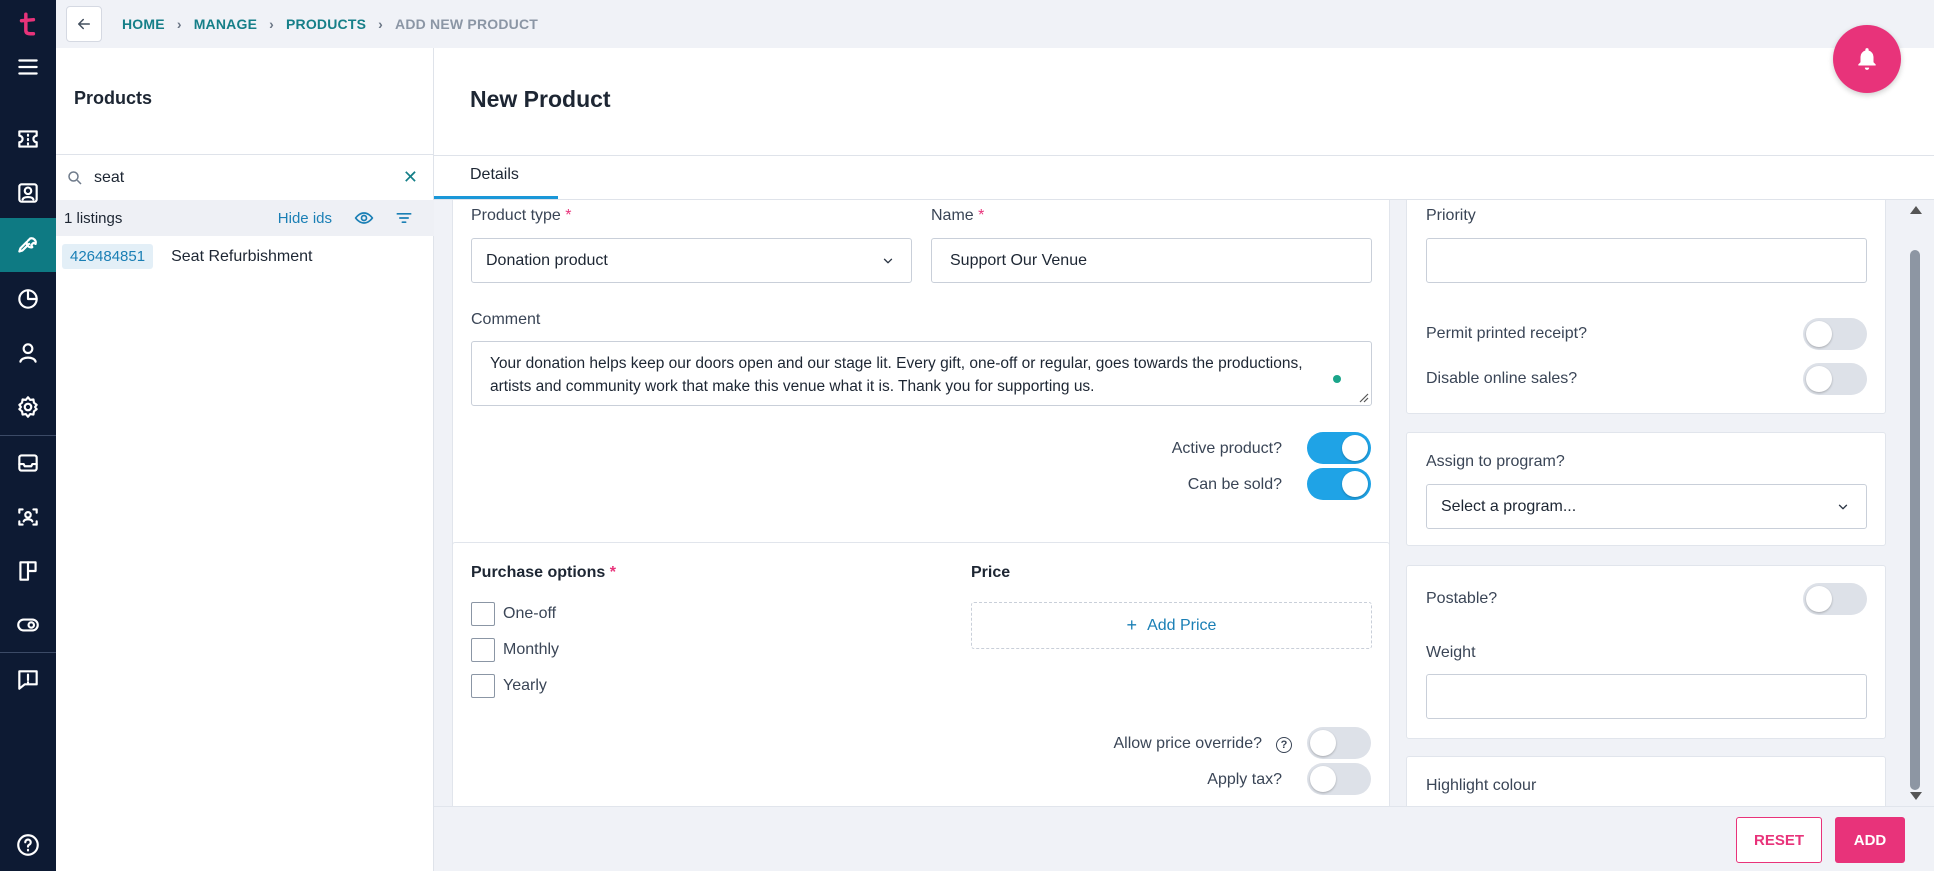 Image resolution: width=1934 pixels, height=883 pixels. Describe the element at coordinates (28, 463) in the screenshot. I see `inbox-icon` at that location.